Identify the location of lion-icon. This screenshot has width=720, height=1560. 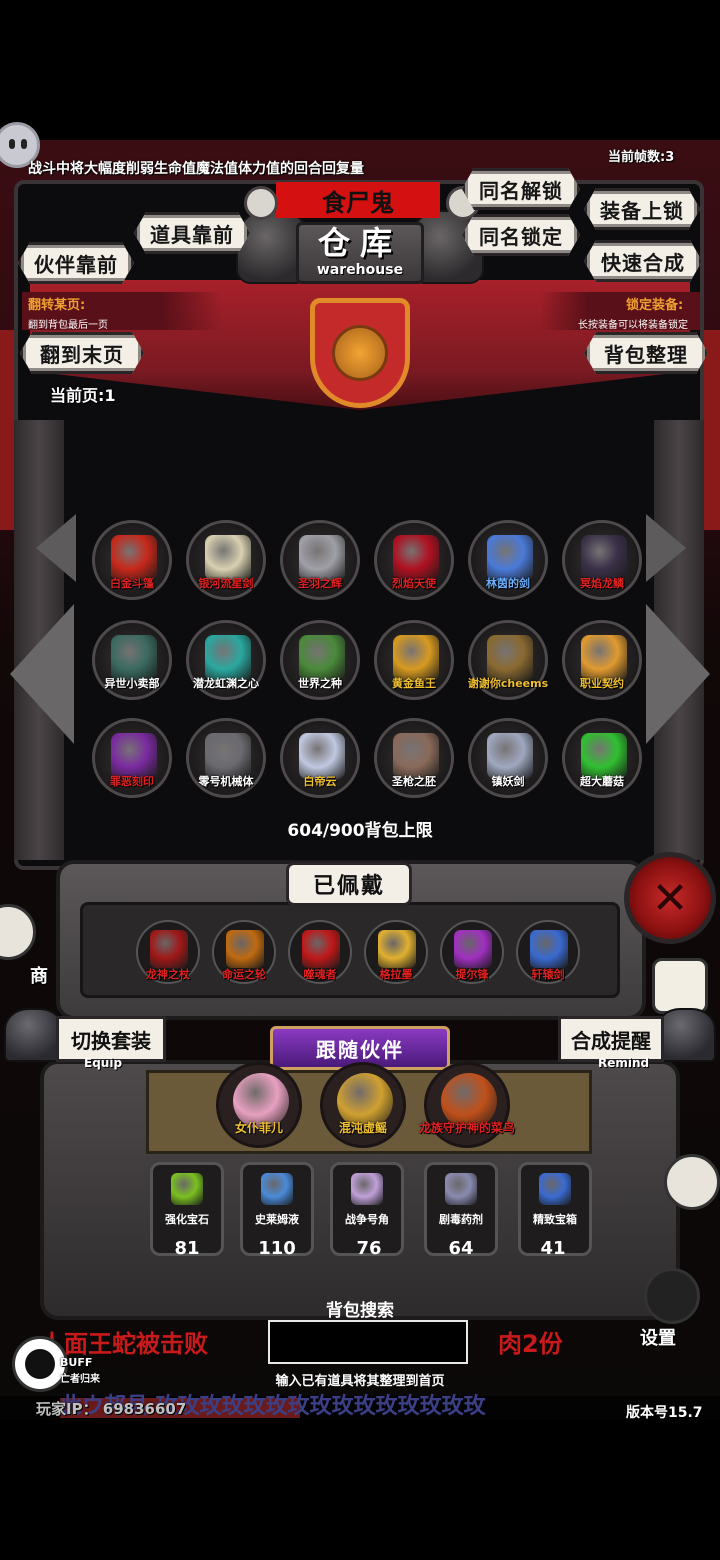
(360, 353).